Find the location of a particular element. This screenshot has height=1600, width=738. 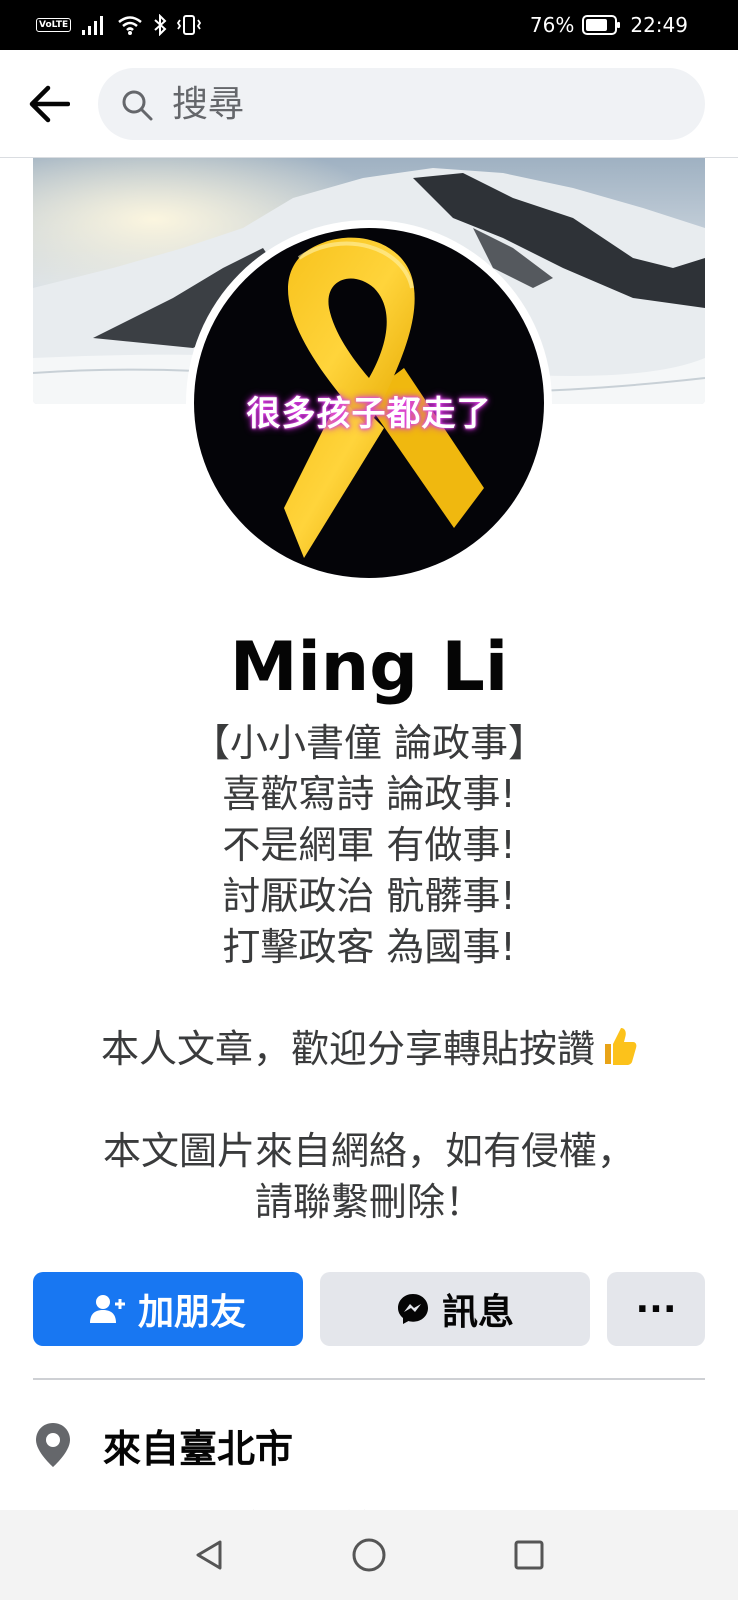

back-button is located at coordinates (48, 104).